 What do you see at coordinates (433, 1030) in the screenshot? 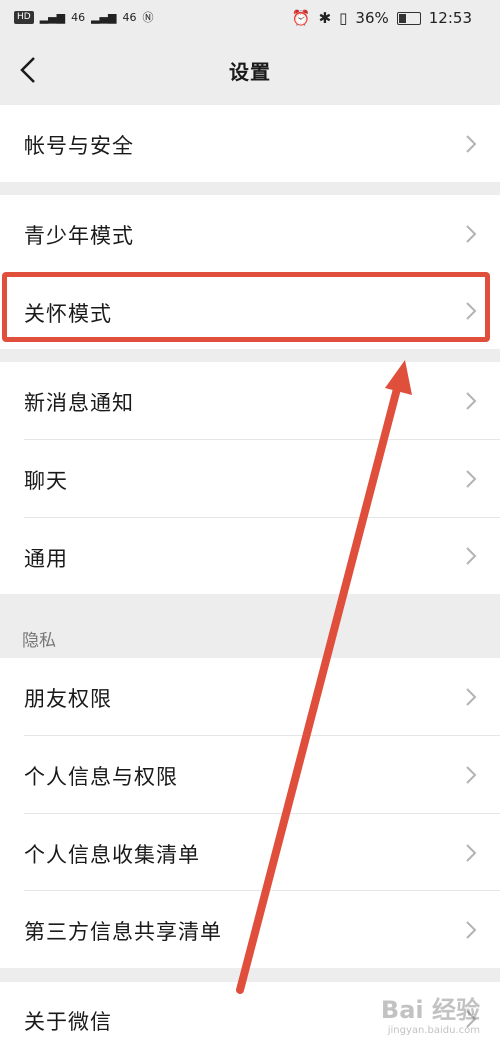
I see `watermark-url: jingyan.baidu.com` at bounding box center [433, 1030].